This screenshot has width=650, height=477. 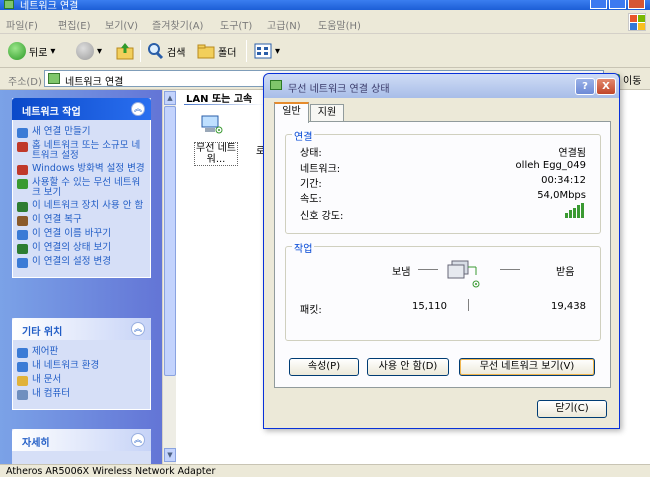 What do you see at coordinates (212, 125) in the screenshot?
I see `wireless-connection-icon` at bounding box center [212, 125].